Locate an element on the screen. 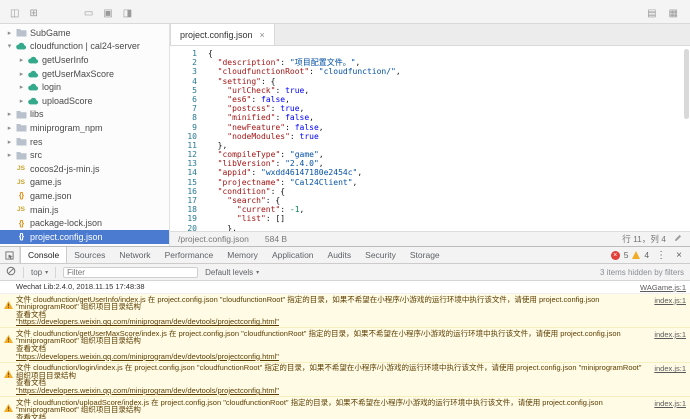 The image size is (690, 419). tree-item-game-json: {} game.json is located at coordinates (84, 196).